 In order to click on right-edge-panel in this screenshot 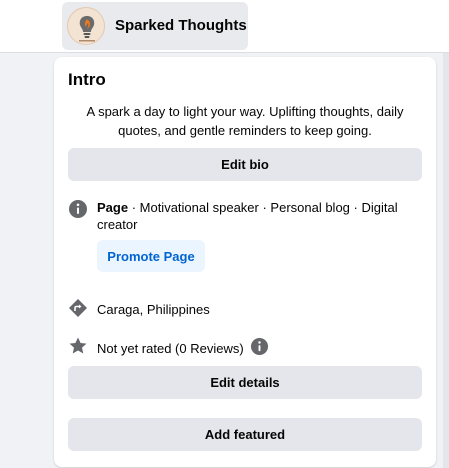, I will do `click(446, 260)`.